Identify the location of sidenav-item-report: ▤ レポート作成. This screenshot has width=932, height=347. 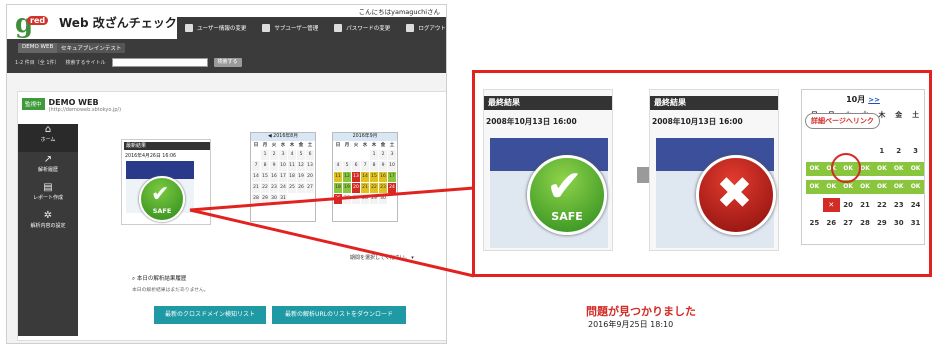
(48, 196).